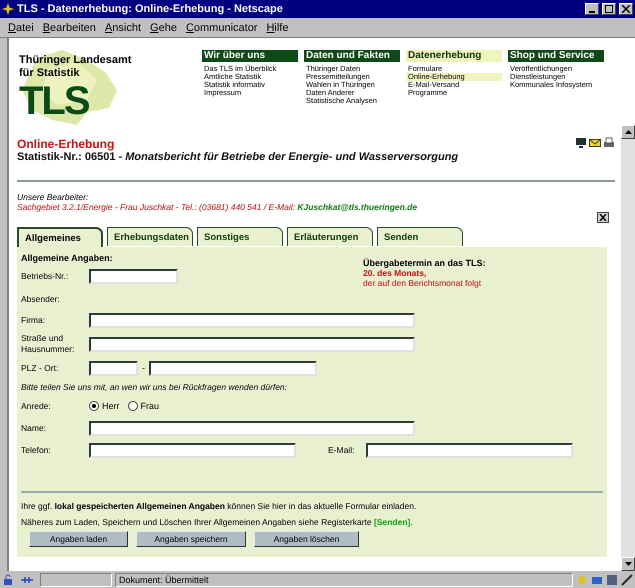 Image resolution: width=635 pixels, height=588 pixels. What do you see at coordinates (240, 236) in the screenshot?
I see `tab: Sonstiges` at bounding box center [240, 236].